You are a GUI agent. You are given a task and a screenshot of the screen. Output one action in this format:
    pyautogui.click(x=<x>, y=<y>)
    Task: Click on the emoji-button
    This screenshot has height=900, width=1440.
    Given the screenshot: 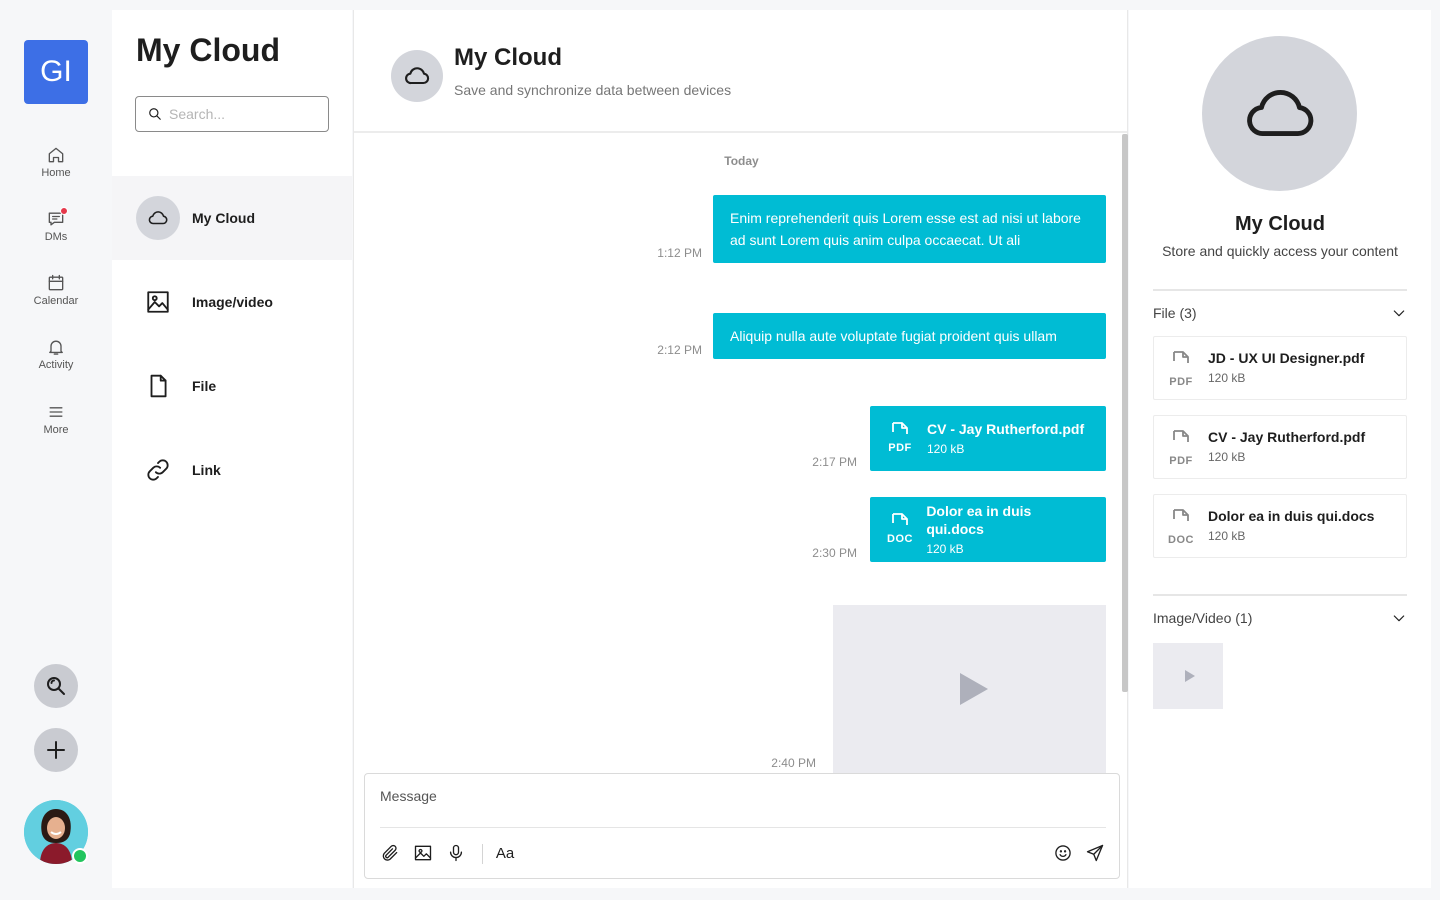 What is the action you would take?
    pyautogui.click(x=1063, y=853)
    